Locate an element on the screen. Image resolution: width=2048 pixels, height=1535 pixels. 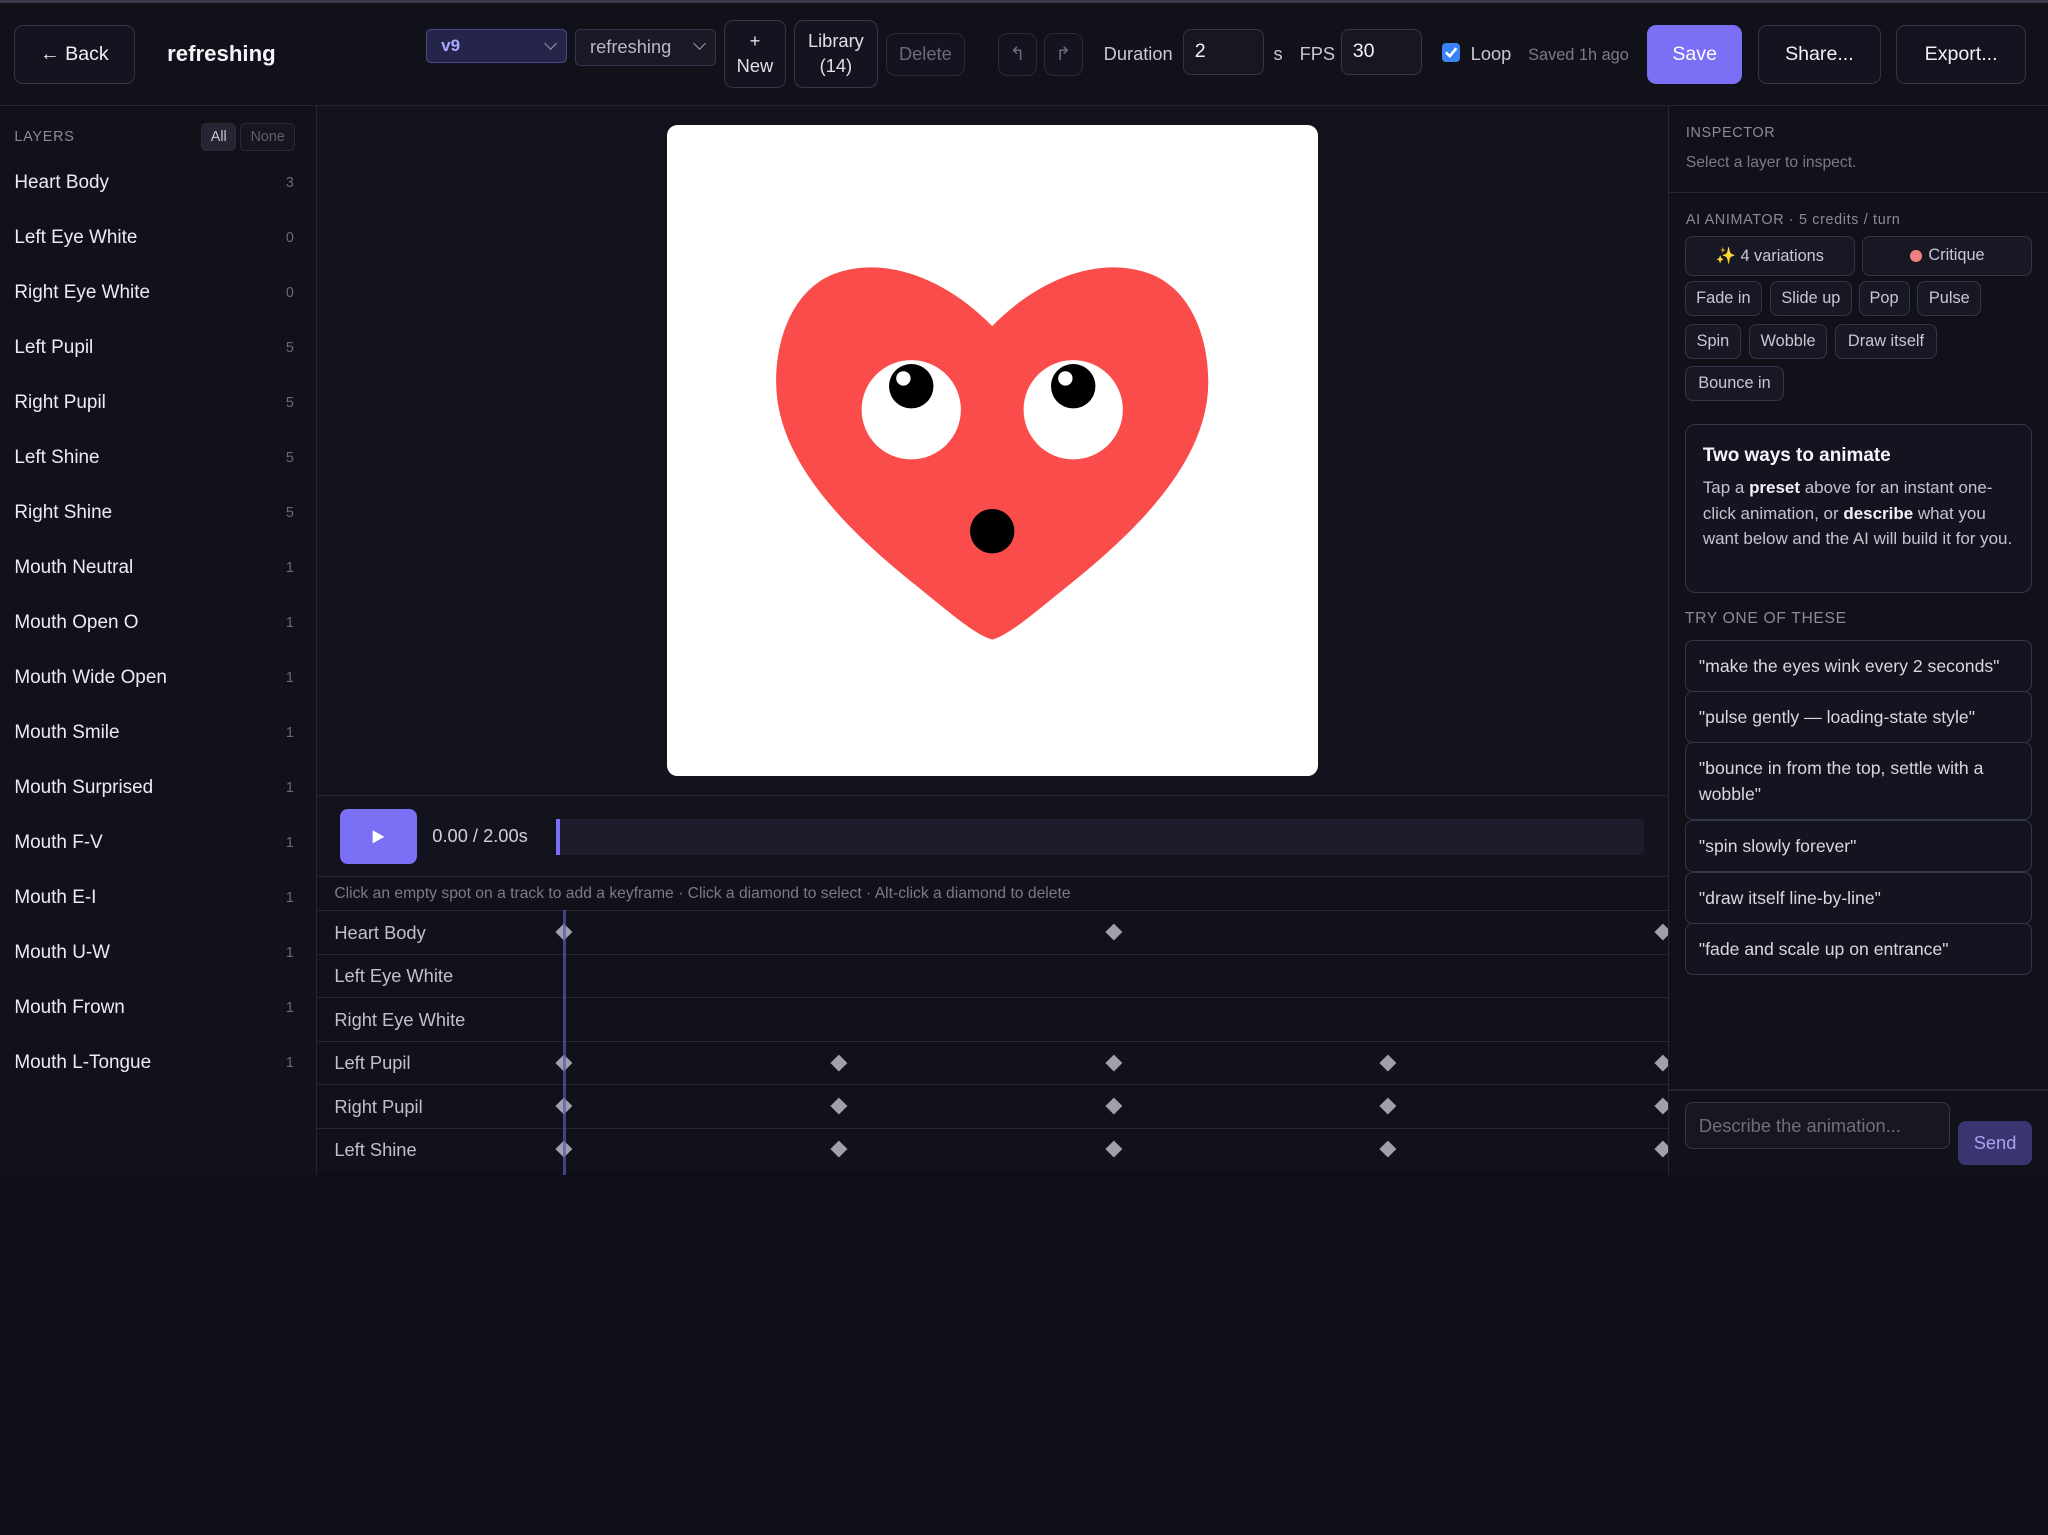
delete-button: Delete is located at coordinates (925, 55).